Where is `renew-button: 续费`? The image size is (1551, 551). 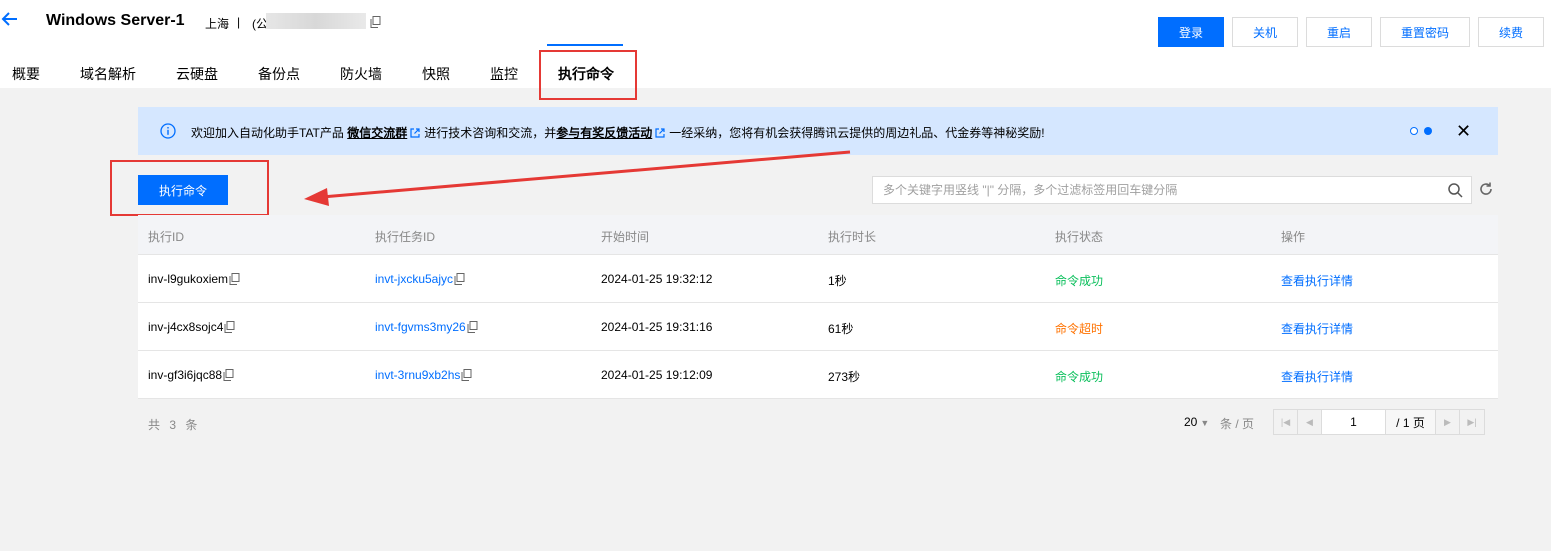 renew-button: 续费 is located at coordinates (1511, 32).